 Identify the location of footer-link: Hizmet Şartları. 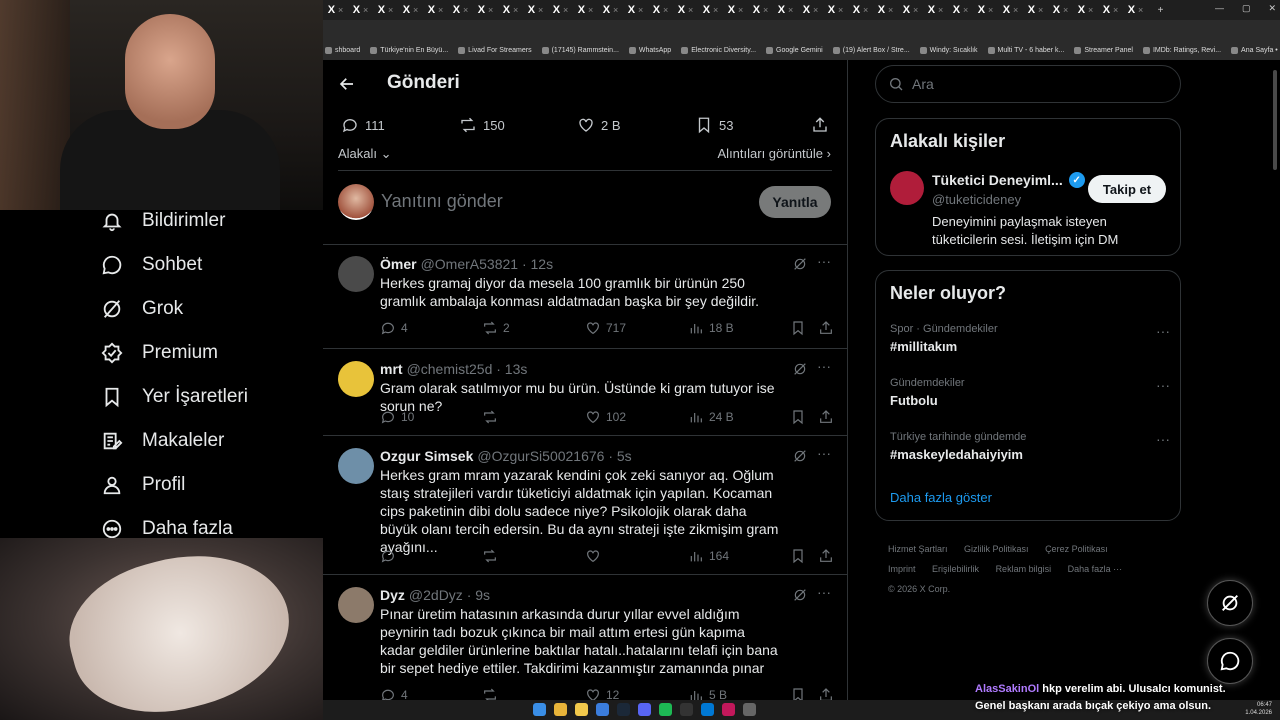
(918, 549).